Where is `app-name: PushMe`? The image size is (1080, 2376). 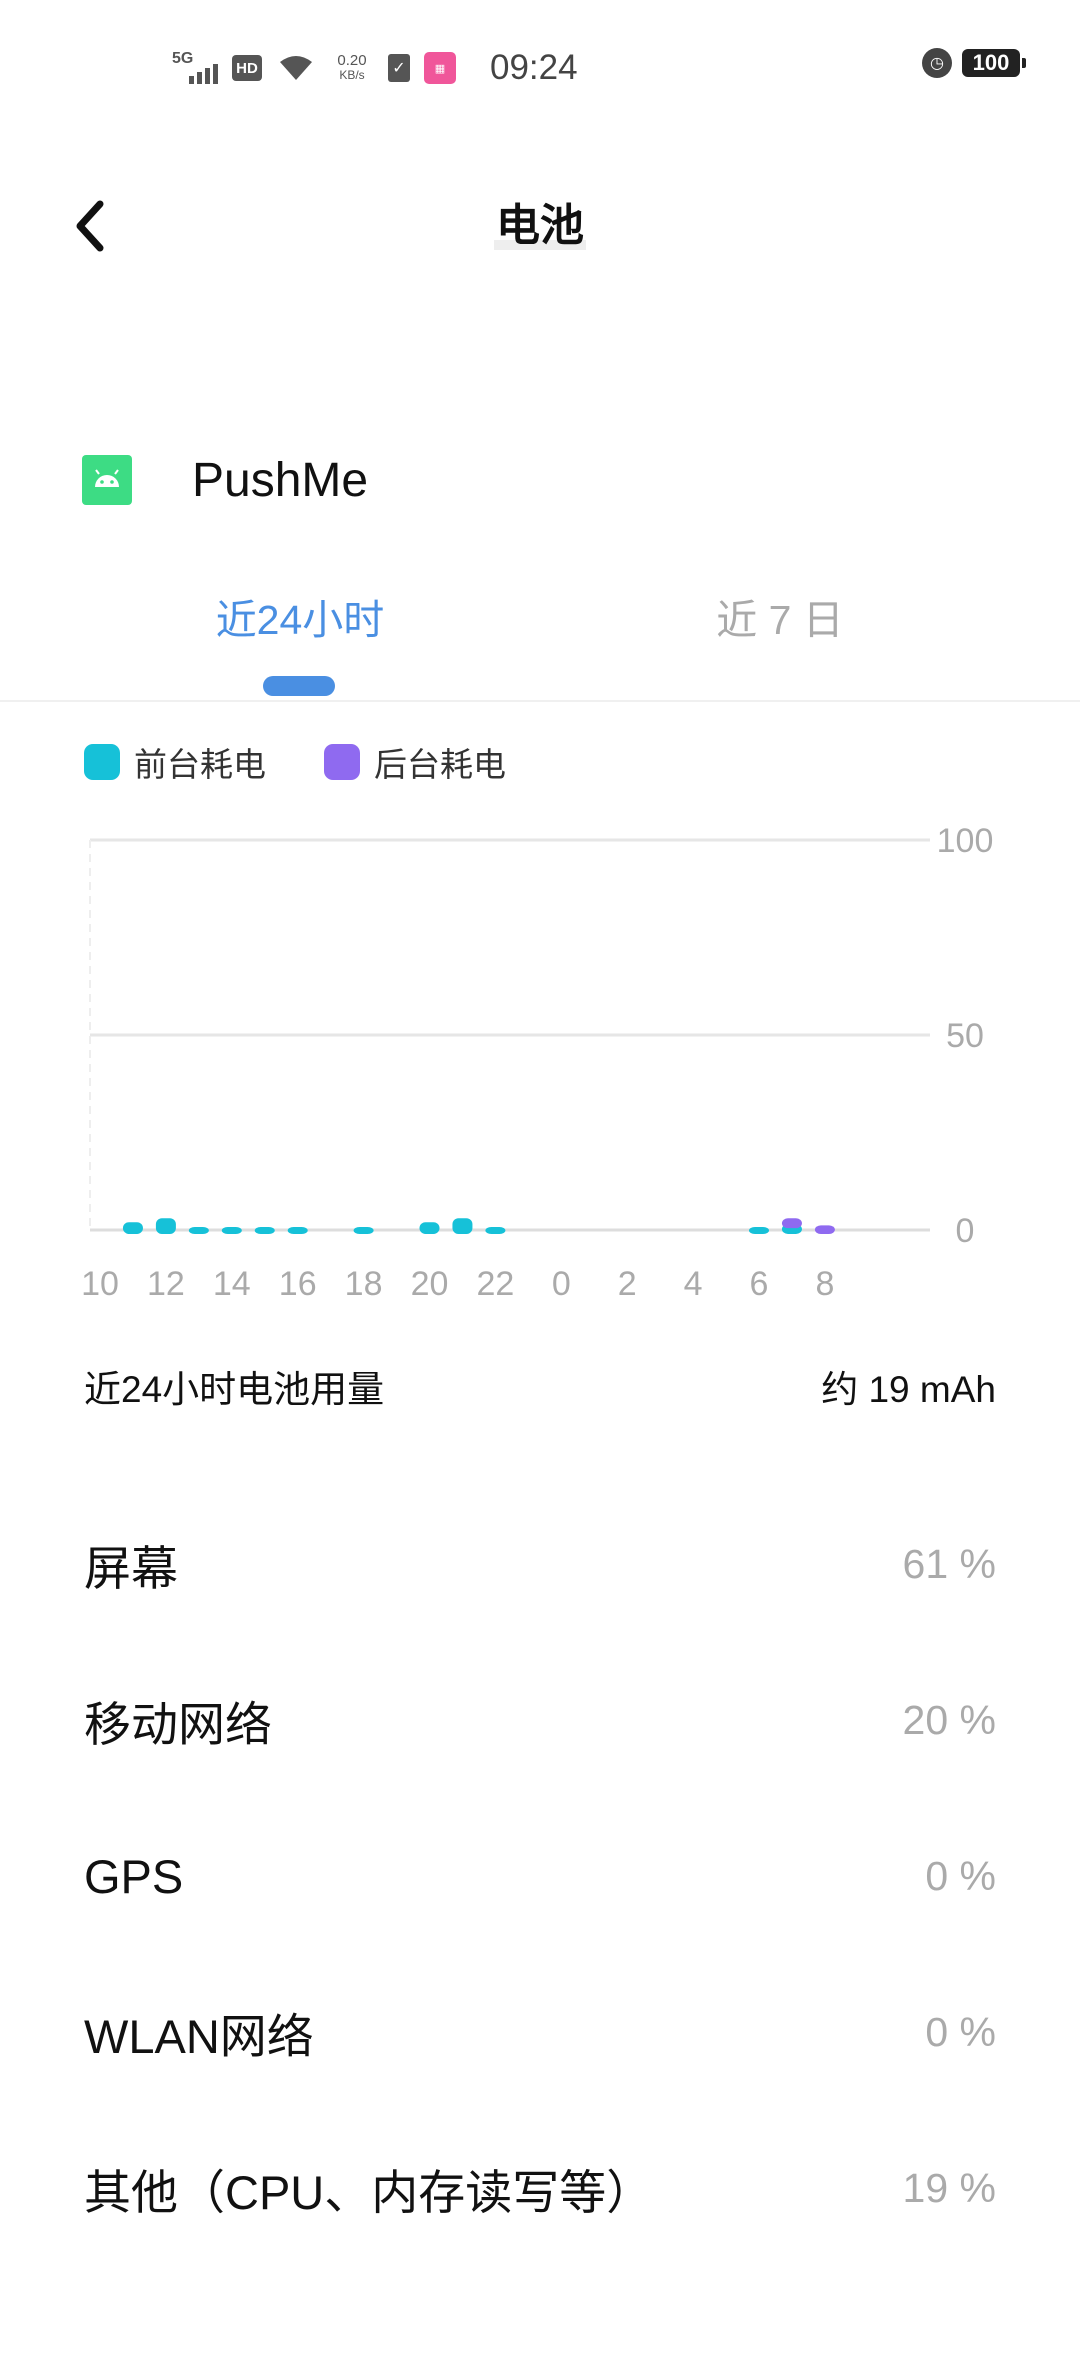
app-name: PushMe is located at coordinates (280, 480).